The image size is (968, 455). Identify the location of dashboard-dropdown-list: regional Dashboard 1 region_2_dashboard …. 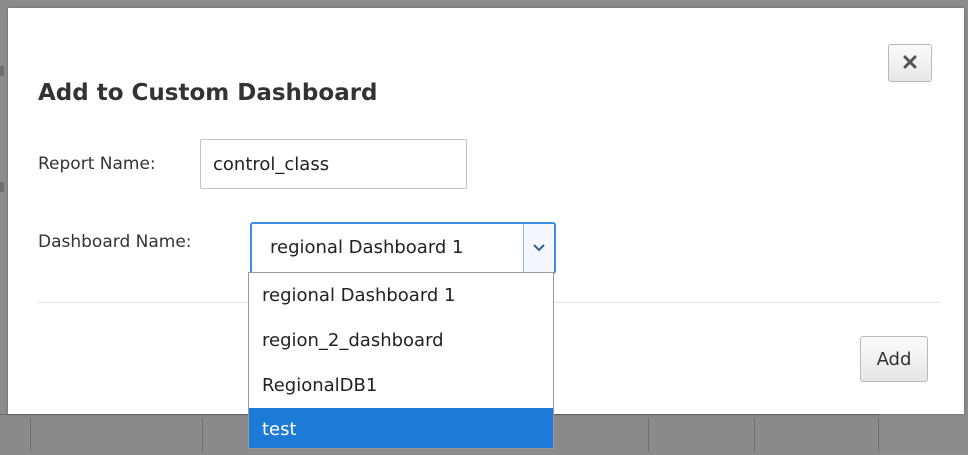
(401, 360).